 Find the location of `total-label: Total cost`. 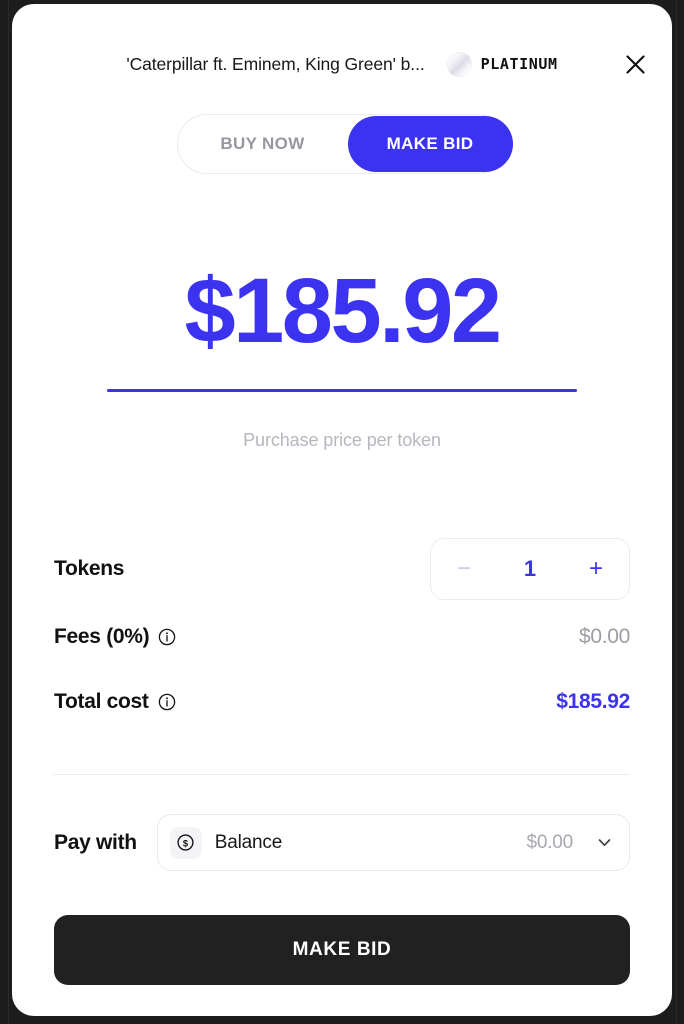

total-label: Total cost is located at coordinates (101, 701).